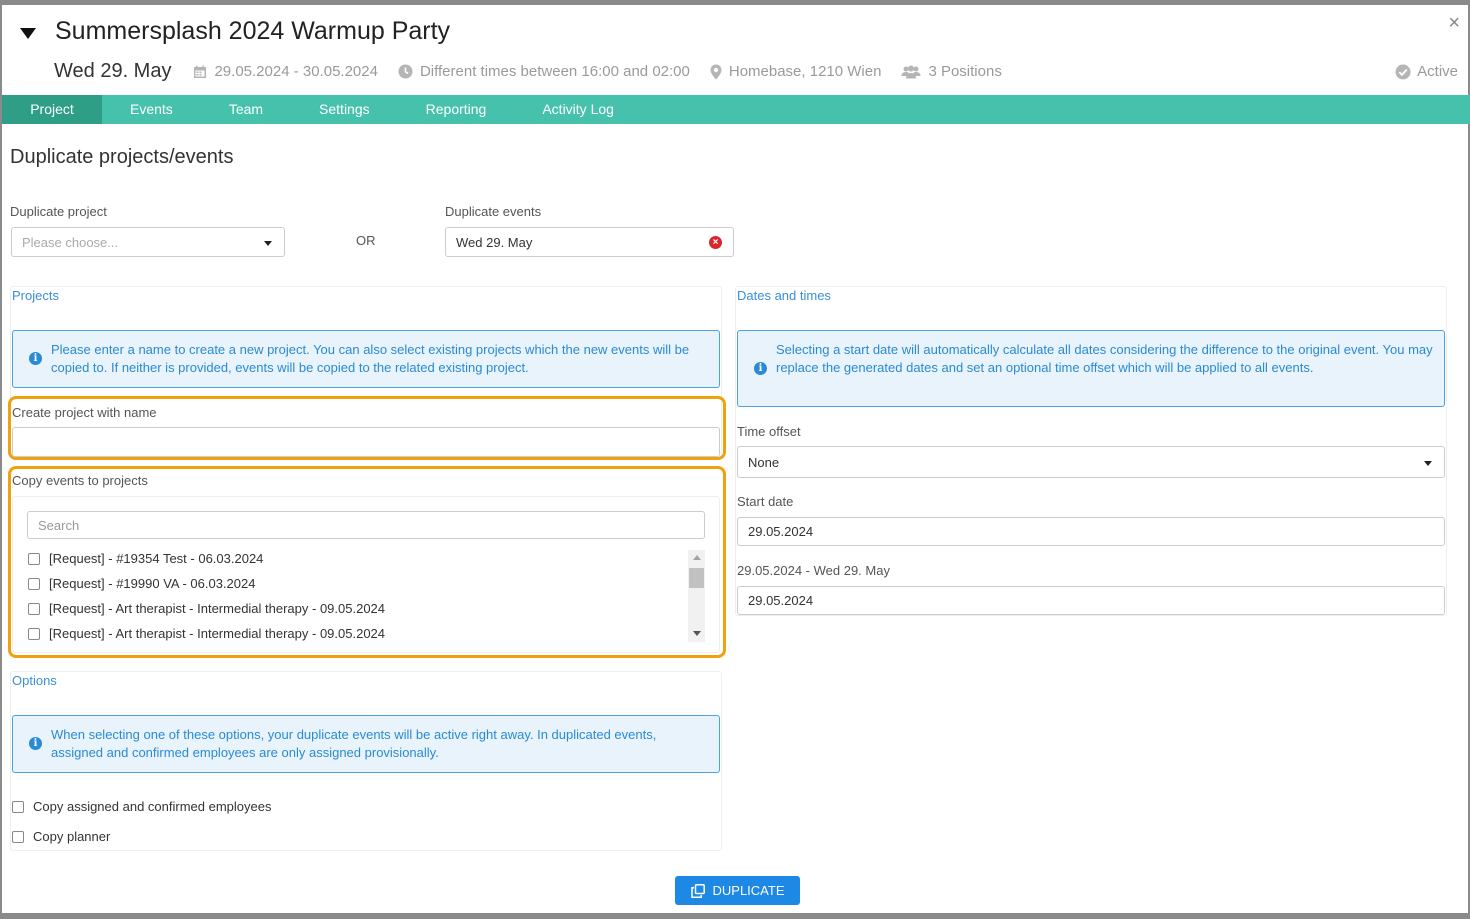 The image size is (1470, 919). I want to click on tab-team: Team, so click(246, 109).